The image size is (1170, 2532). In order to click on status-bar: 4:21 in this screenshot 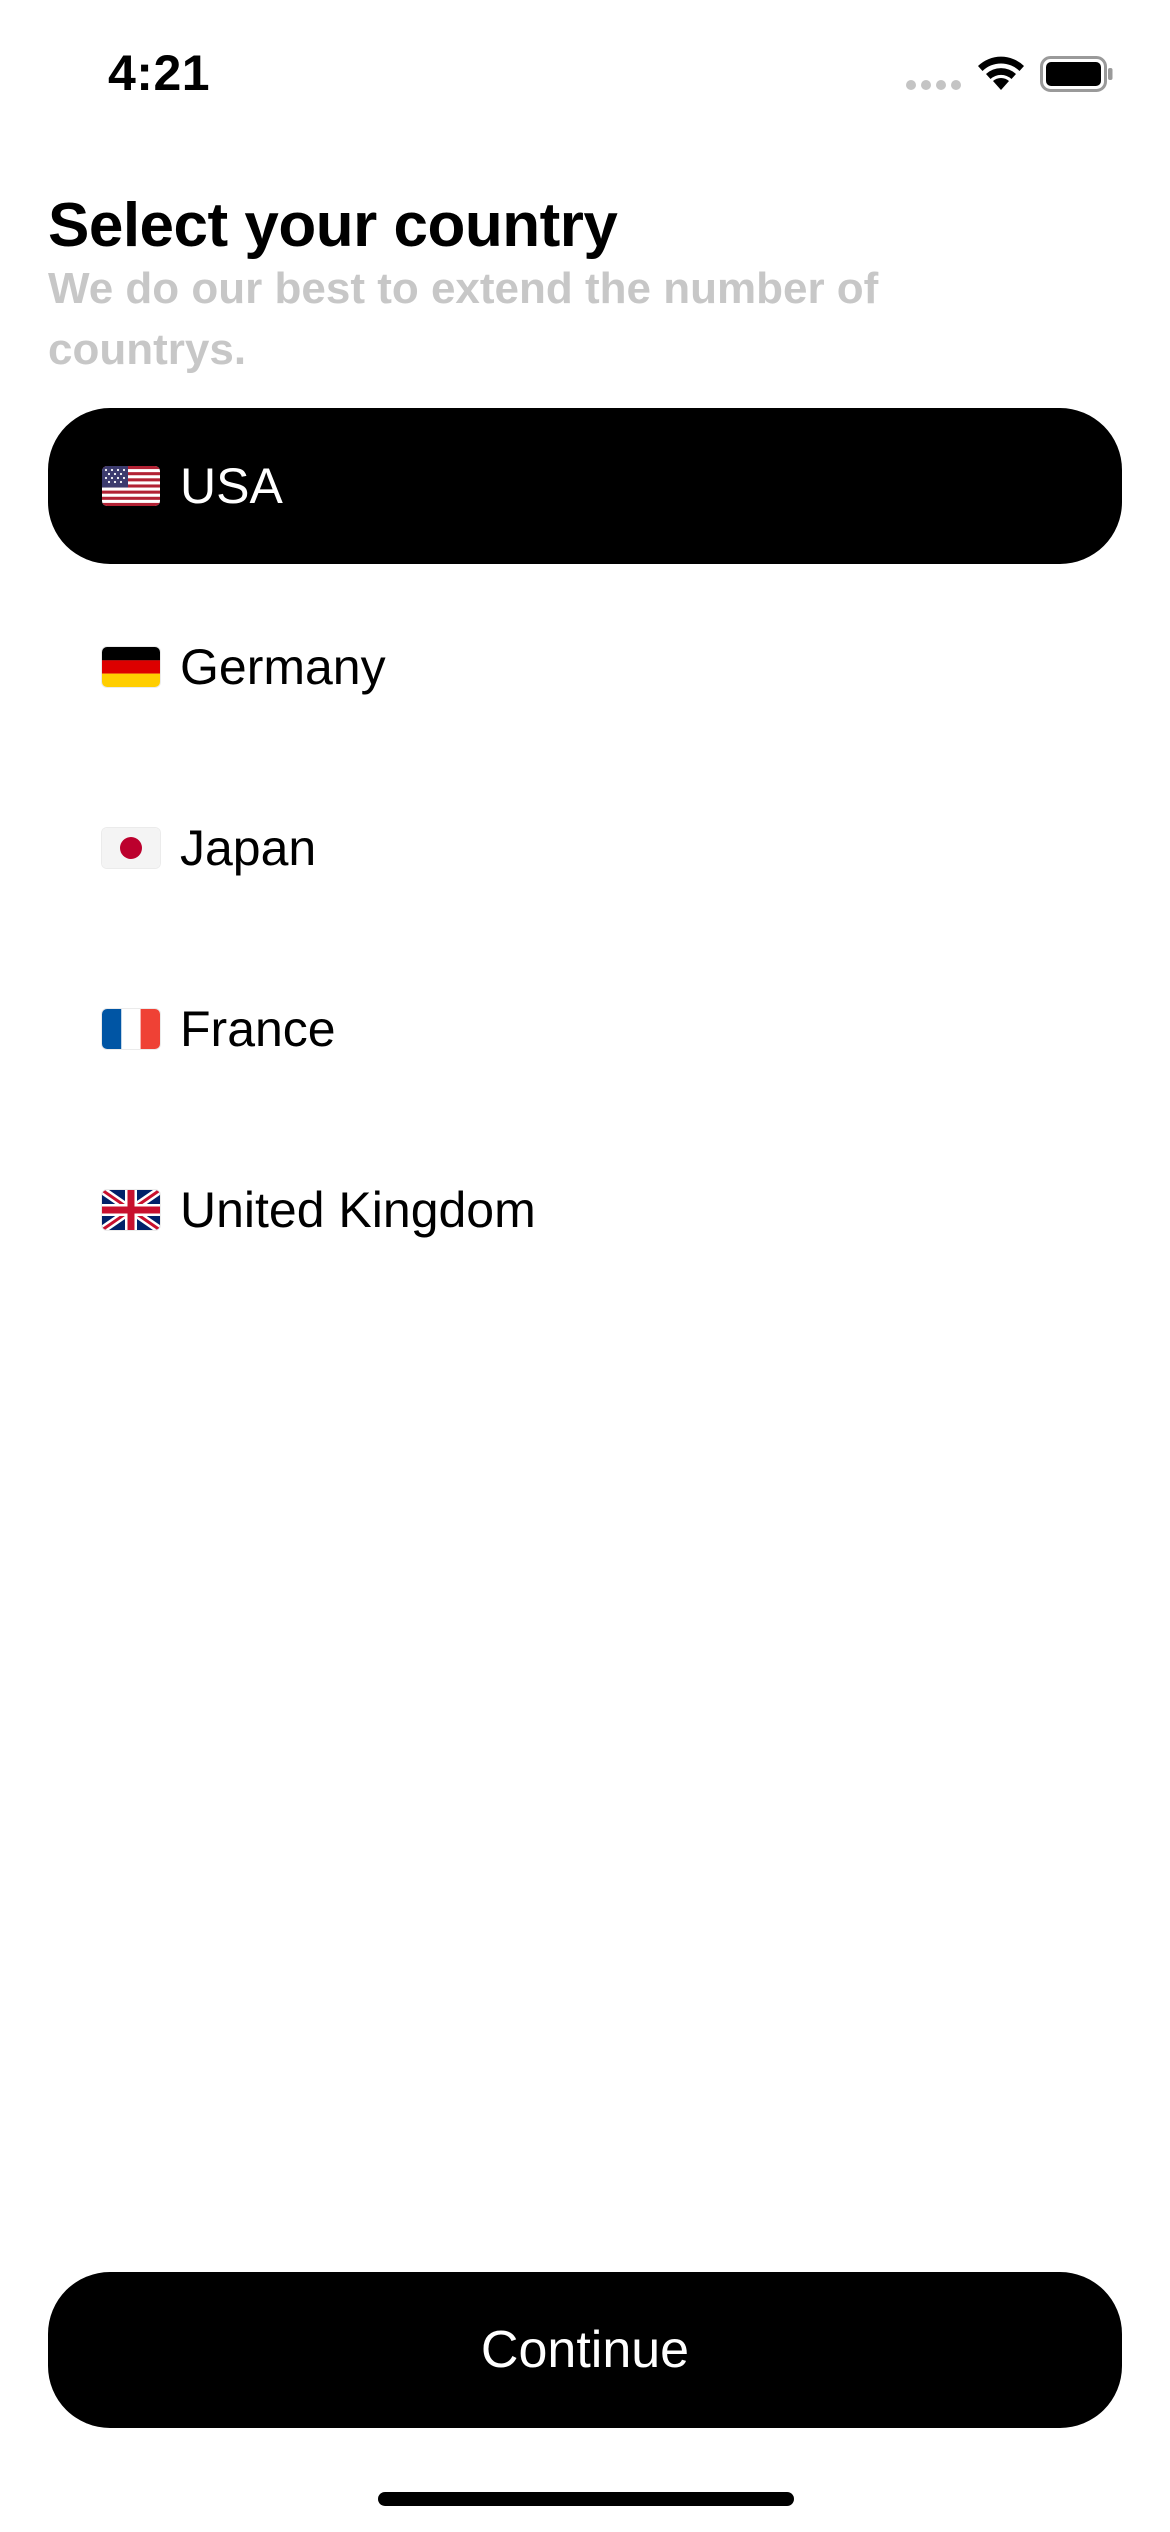, I will do `click(585, 70)`.